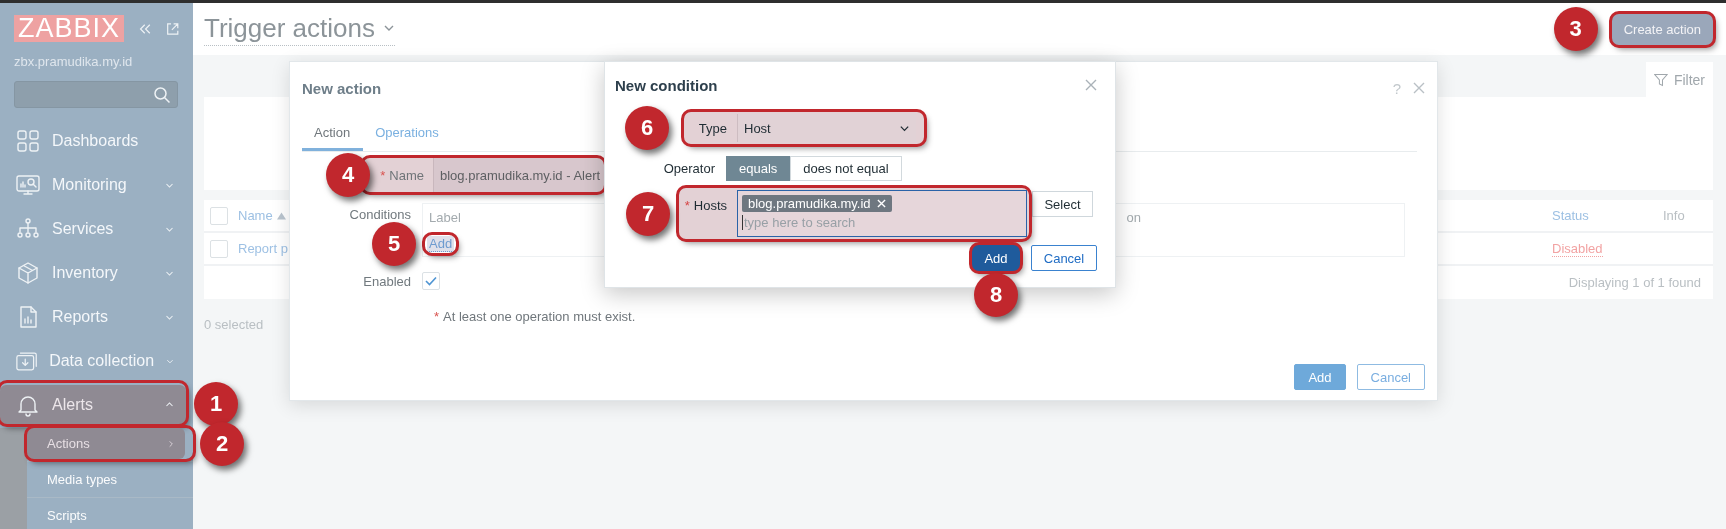  I want to click on column-header: Status, so click(1570, 215).